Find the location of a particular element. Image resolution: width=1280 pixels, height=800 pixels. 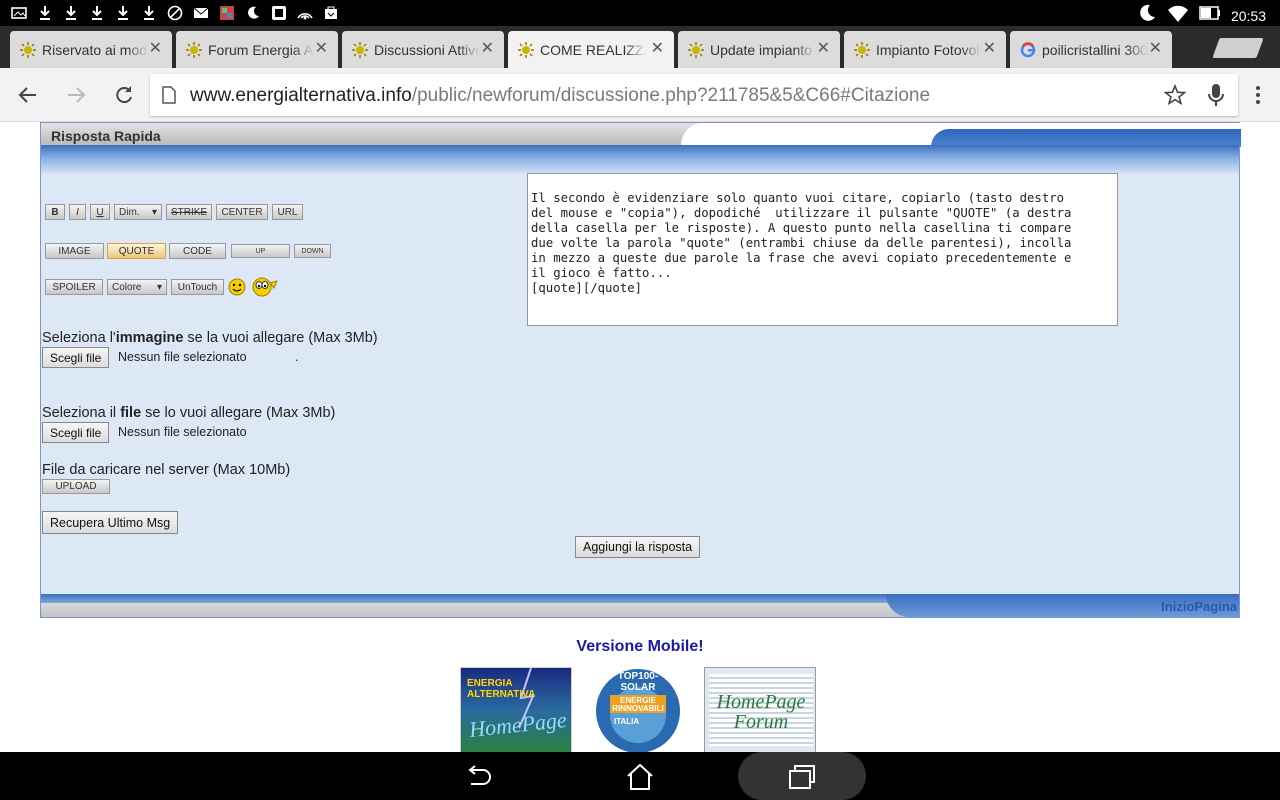

status-bar: 20:53 is located at coordinates (640, 13).